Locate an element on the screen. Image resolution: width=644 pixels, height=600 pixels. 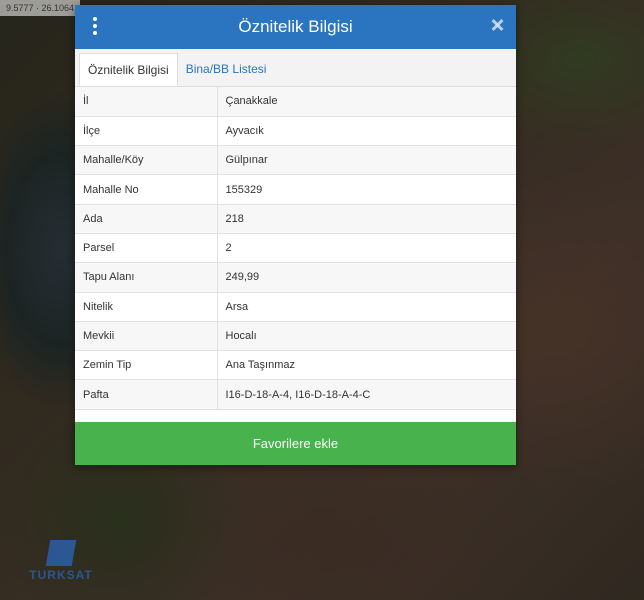
attribute-key: Ada is located at coordinates (146, 219).